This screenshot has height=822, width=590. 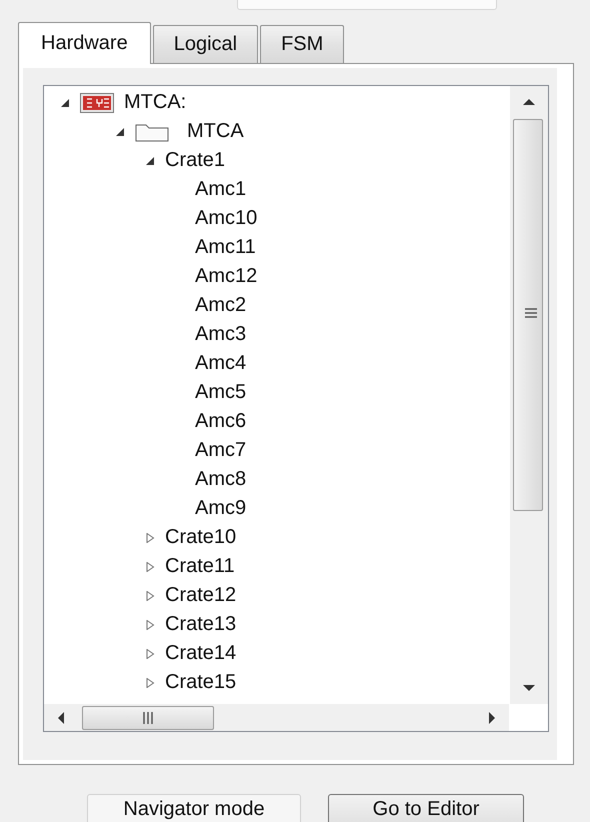 What do you see at coordinates (220, 421) in the screenshot?
I see `tree-item: Amc6` at bounding box center [220, 421].